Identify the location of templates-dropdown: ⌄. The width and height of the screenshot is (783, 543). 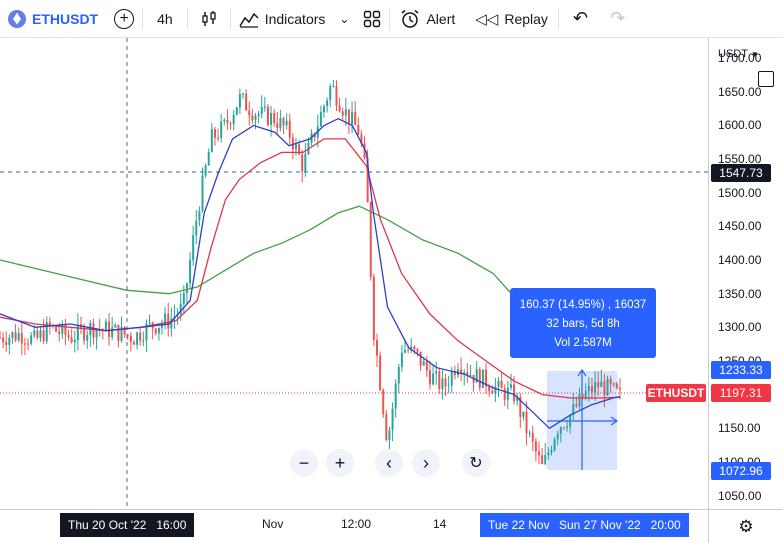
(344, 19).